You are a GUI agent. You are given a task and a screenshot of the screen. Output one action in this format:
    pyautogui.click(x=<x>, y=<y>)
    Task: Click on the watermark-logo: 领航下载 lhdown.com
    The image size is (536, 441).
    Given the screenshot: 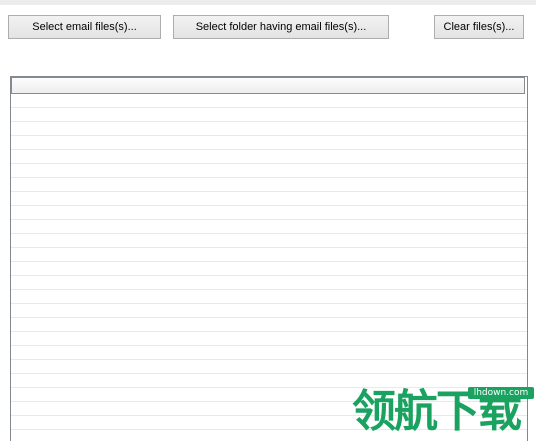 What is the action you would take?
    pyautogui.click(x=443, y=411)
    